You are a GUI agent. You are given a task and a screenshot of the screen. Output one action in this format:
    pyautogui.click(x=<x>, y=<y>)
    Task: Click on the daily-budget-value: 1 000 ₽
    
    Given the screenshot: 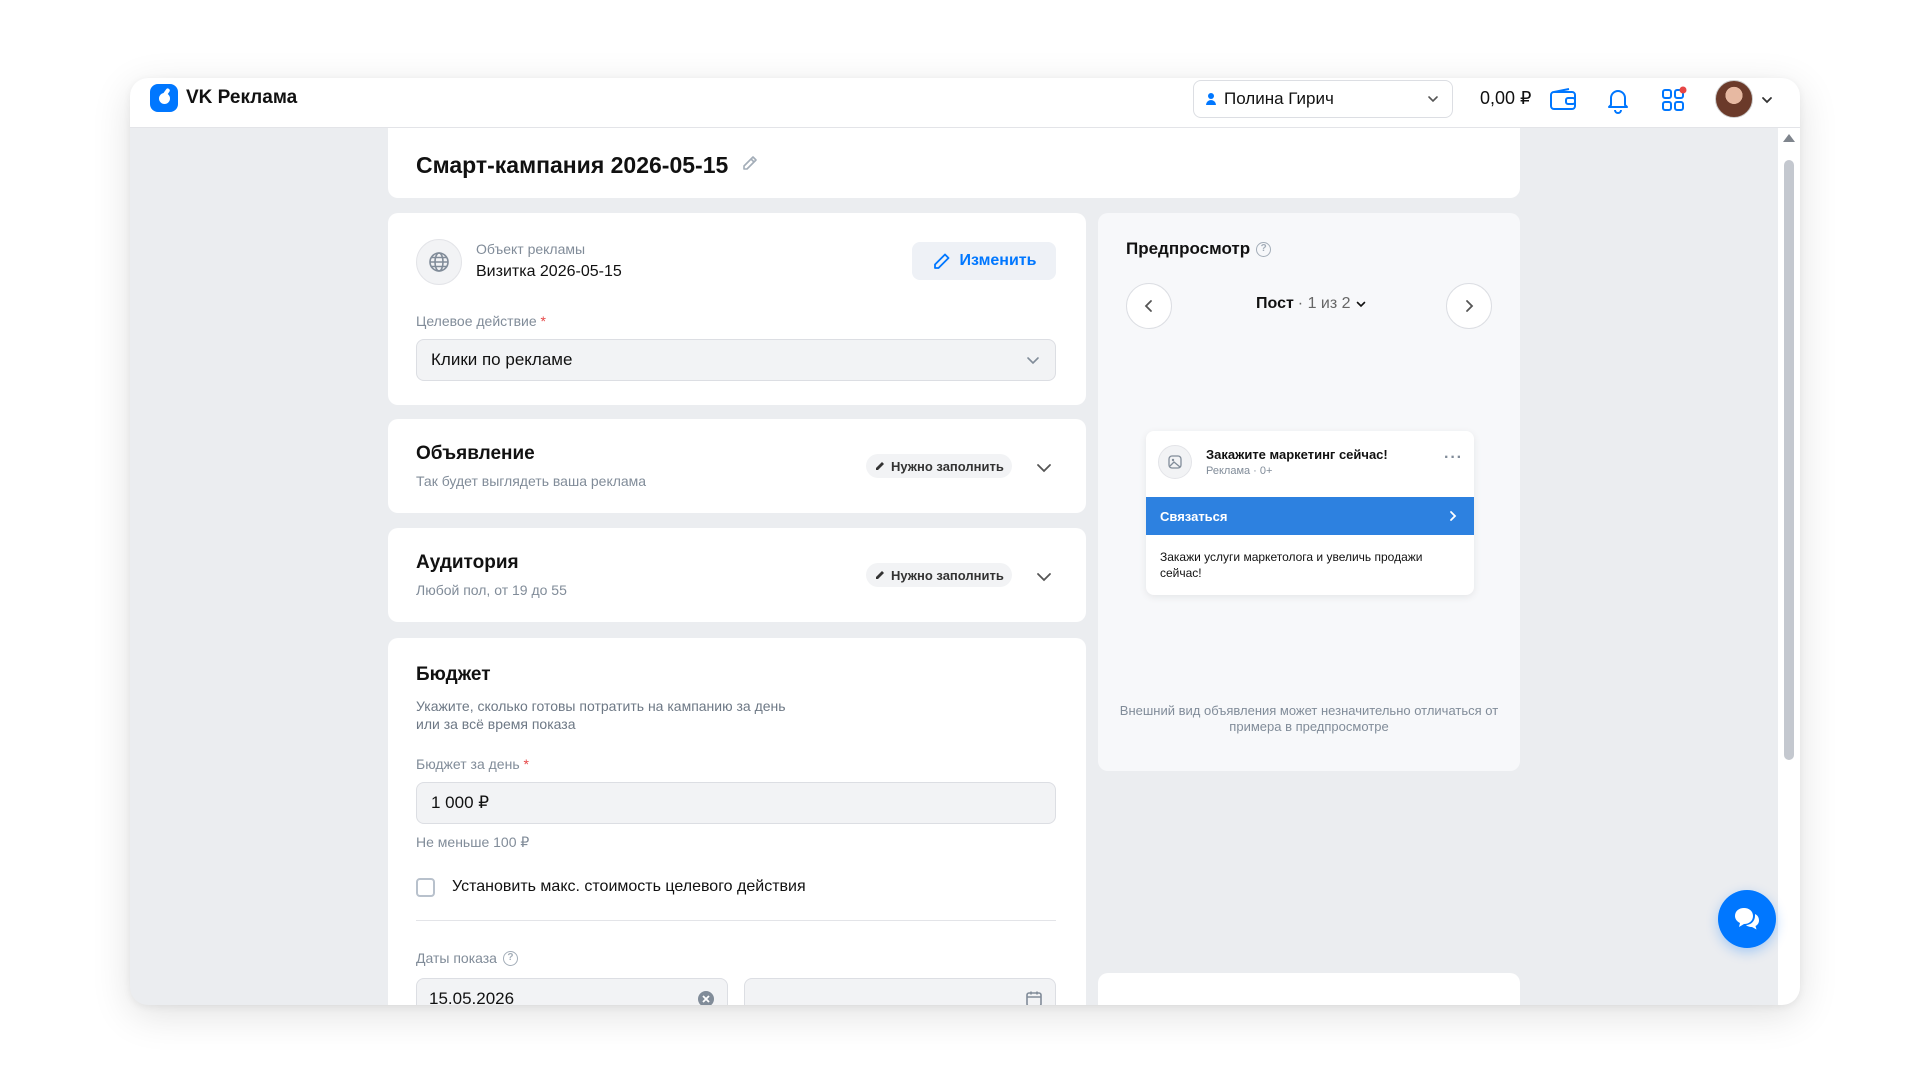 What is the action you would take?
    pyautogui.click(x=460, y=802)
    